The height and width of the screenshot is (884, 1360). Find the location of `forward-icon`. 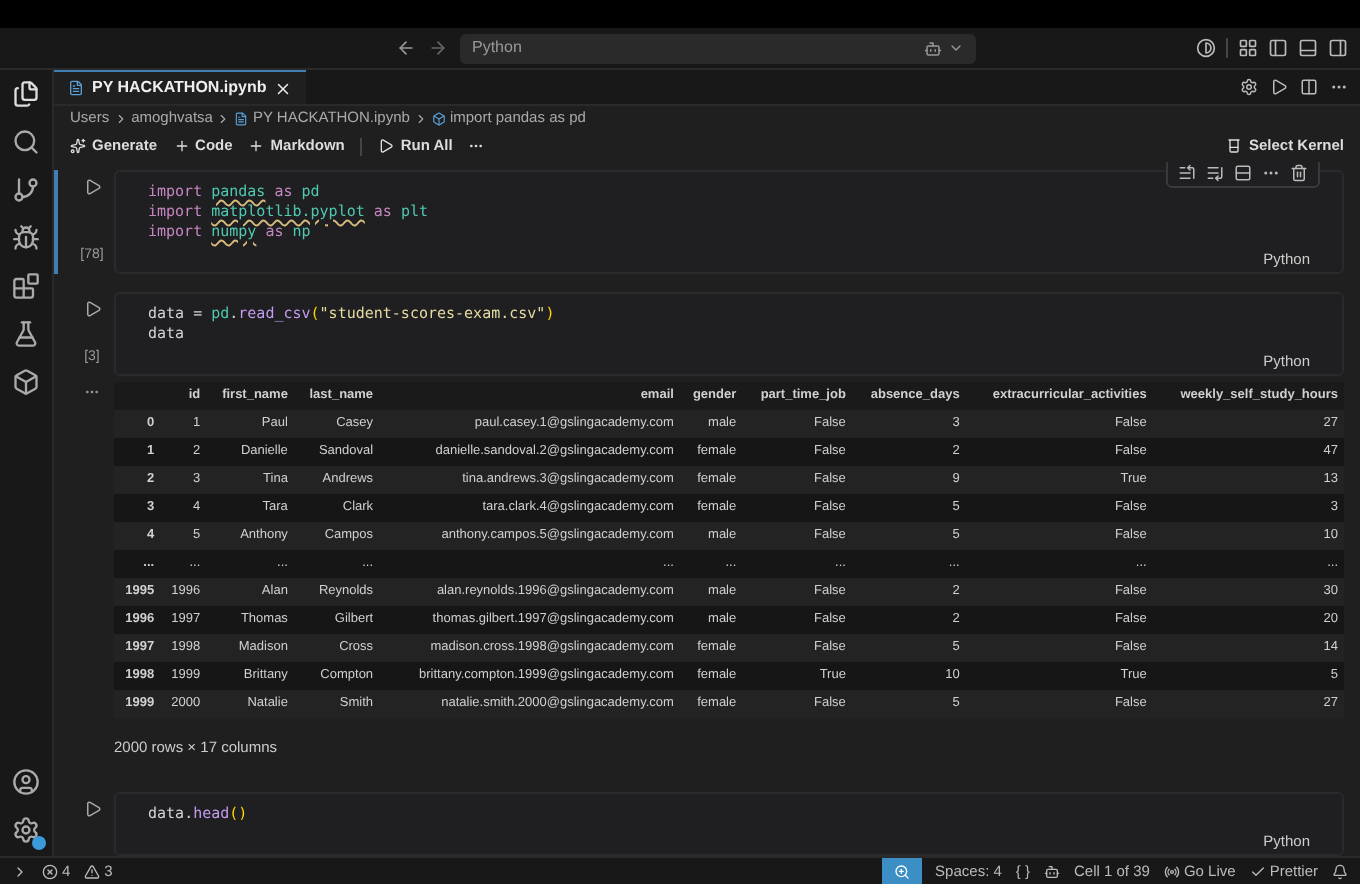

forward-icon is located at coordinates (438, 48).